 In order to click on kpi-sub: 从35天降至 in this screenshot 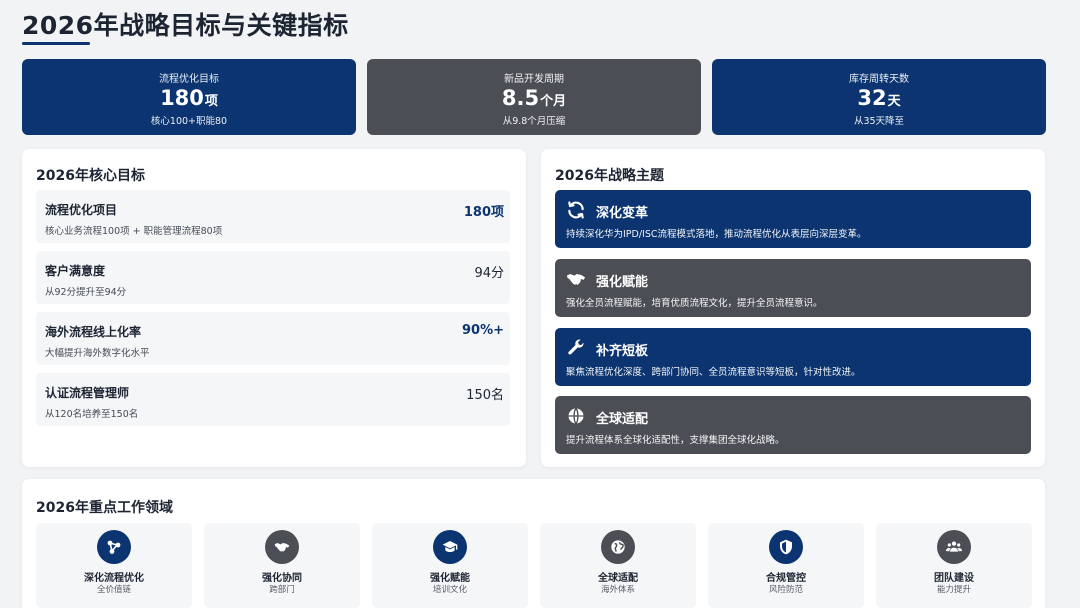, I will do `click(879, 121)`.